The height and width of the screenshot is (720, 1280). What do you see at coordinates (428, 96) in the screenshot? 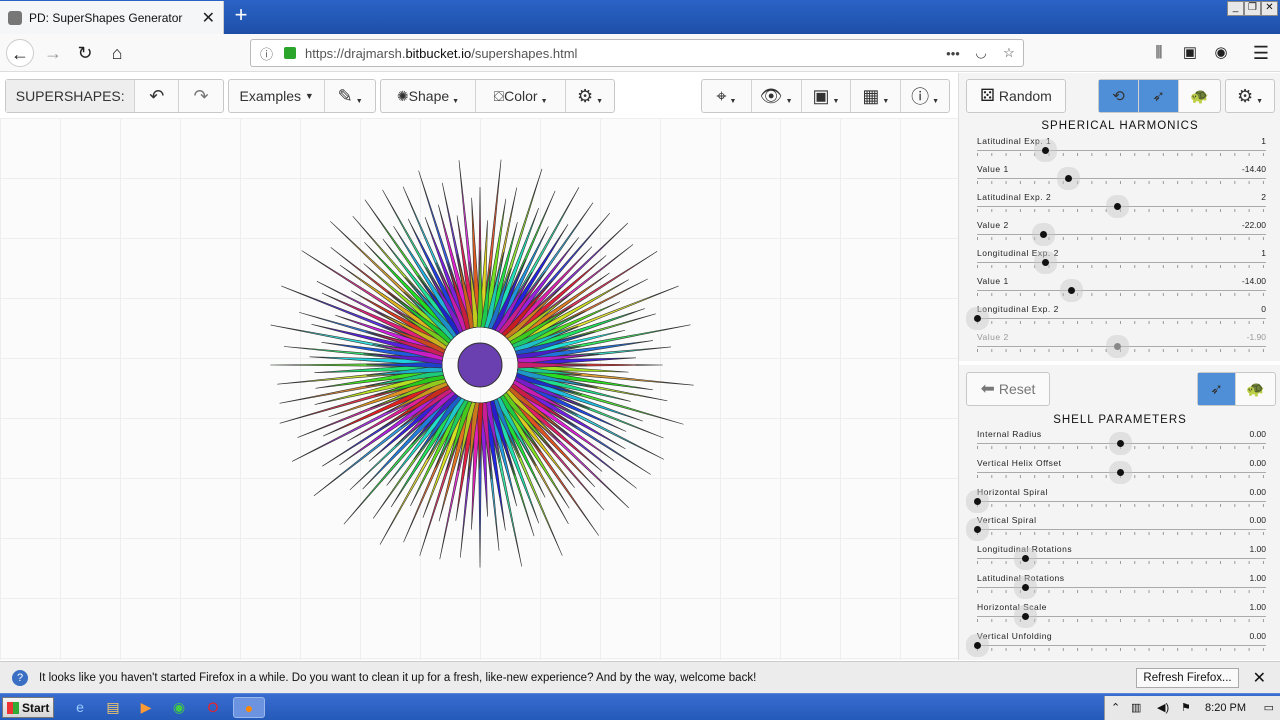
I see `shape-button: ✺ Shape ▼` at bounding box center [428, 96].